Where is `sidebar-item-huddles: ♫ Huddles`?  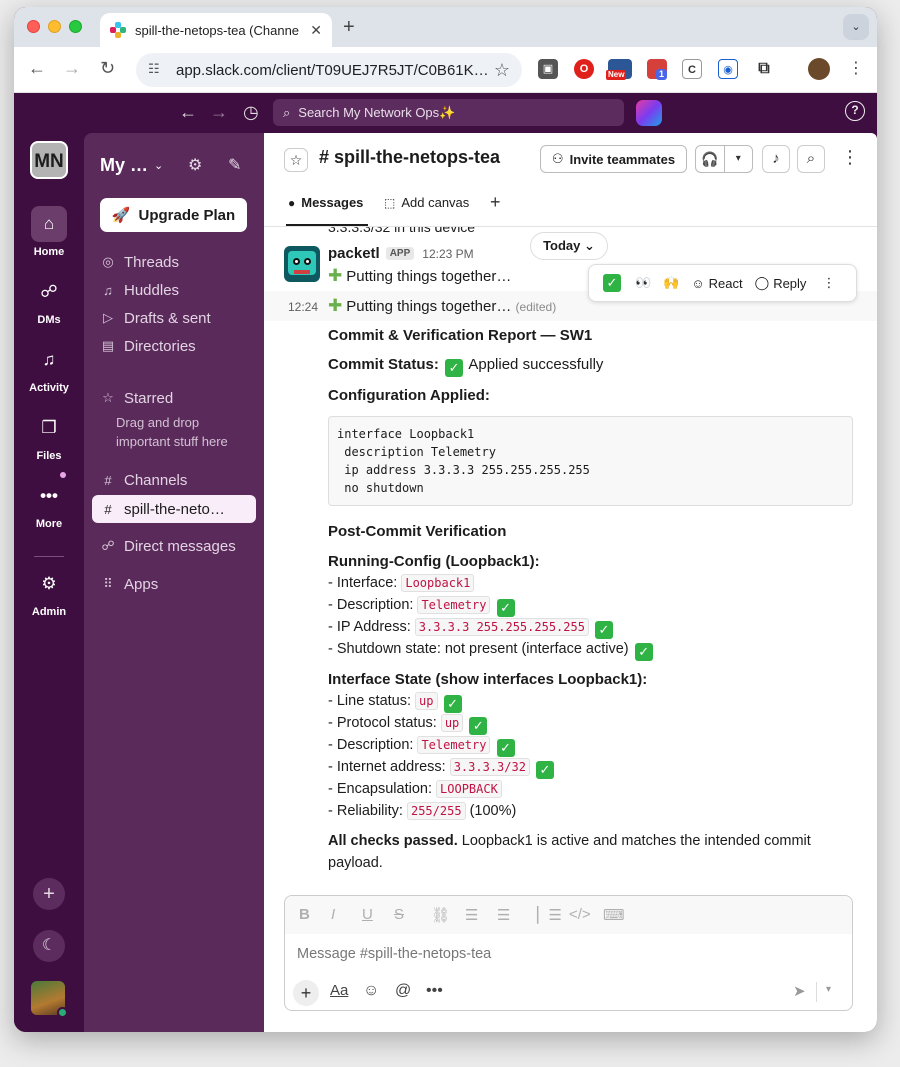
sidebar-item-huddles: ♫ Huddles is located at coordinates (174, 290).